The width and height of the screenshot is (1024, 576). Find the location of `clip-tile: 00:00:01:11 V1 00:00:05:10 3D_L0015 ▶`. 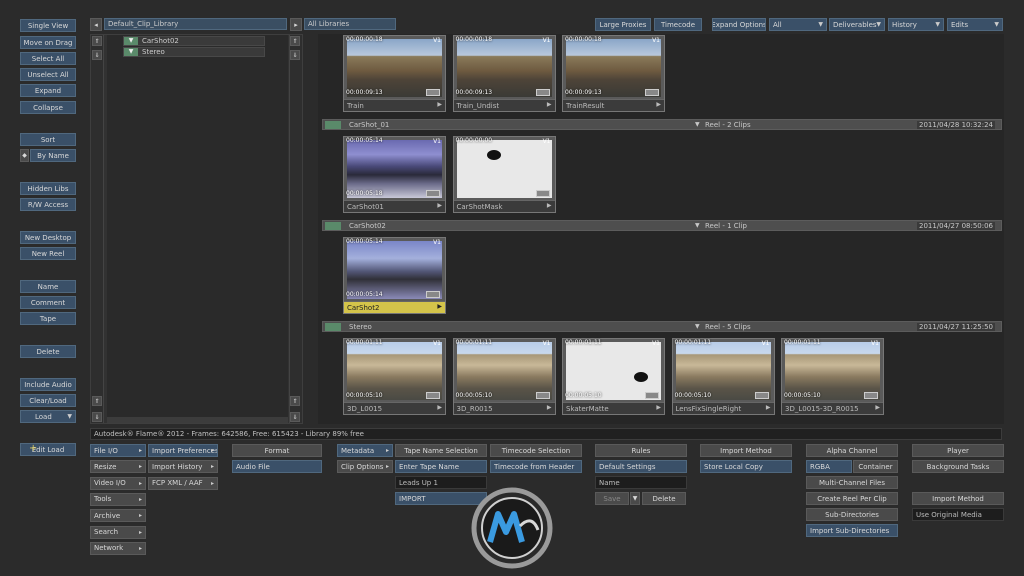

clip-tile: 00:00:01:11 V1 00:00:05:10 3D_L0015 ▶ is located at coordinates (394, 376).